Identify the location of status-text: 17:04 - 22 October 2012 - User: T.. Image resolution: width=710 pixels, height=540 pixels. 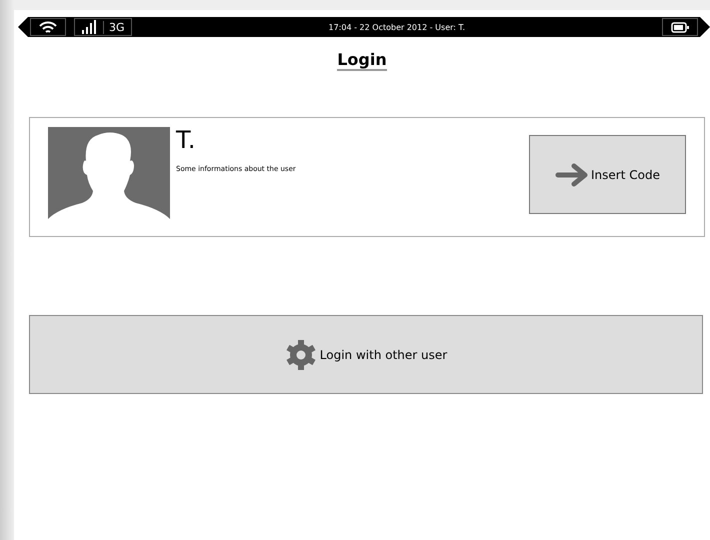
(397, 27).